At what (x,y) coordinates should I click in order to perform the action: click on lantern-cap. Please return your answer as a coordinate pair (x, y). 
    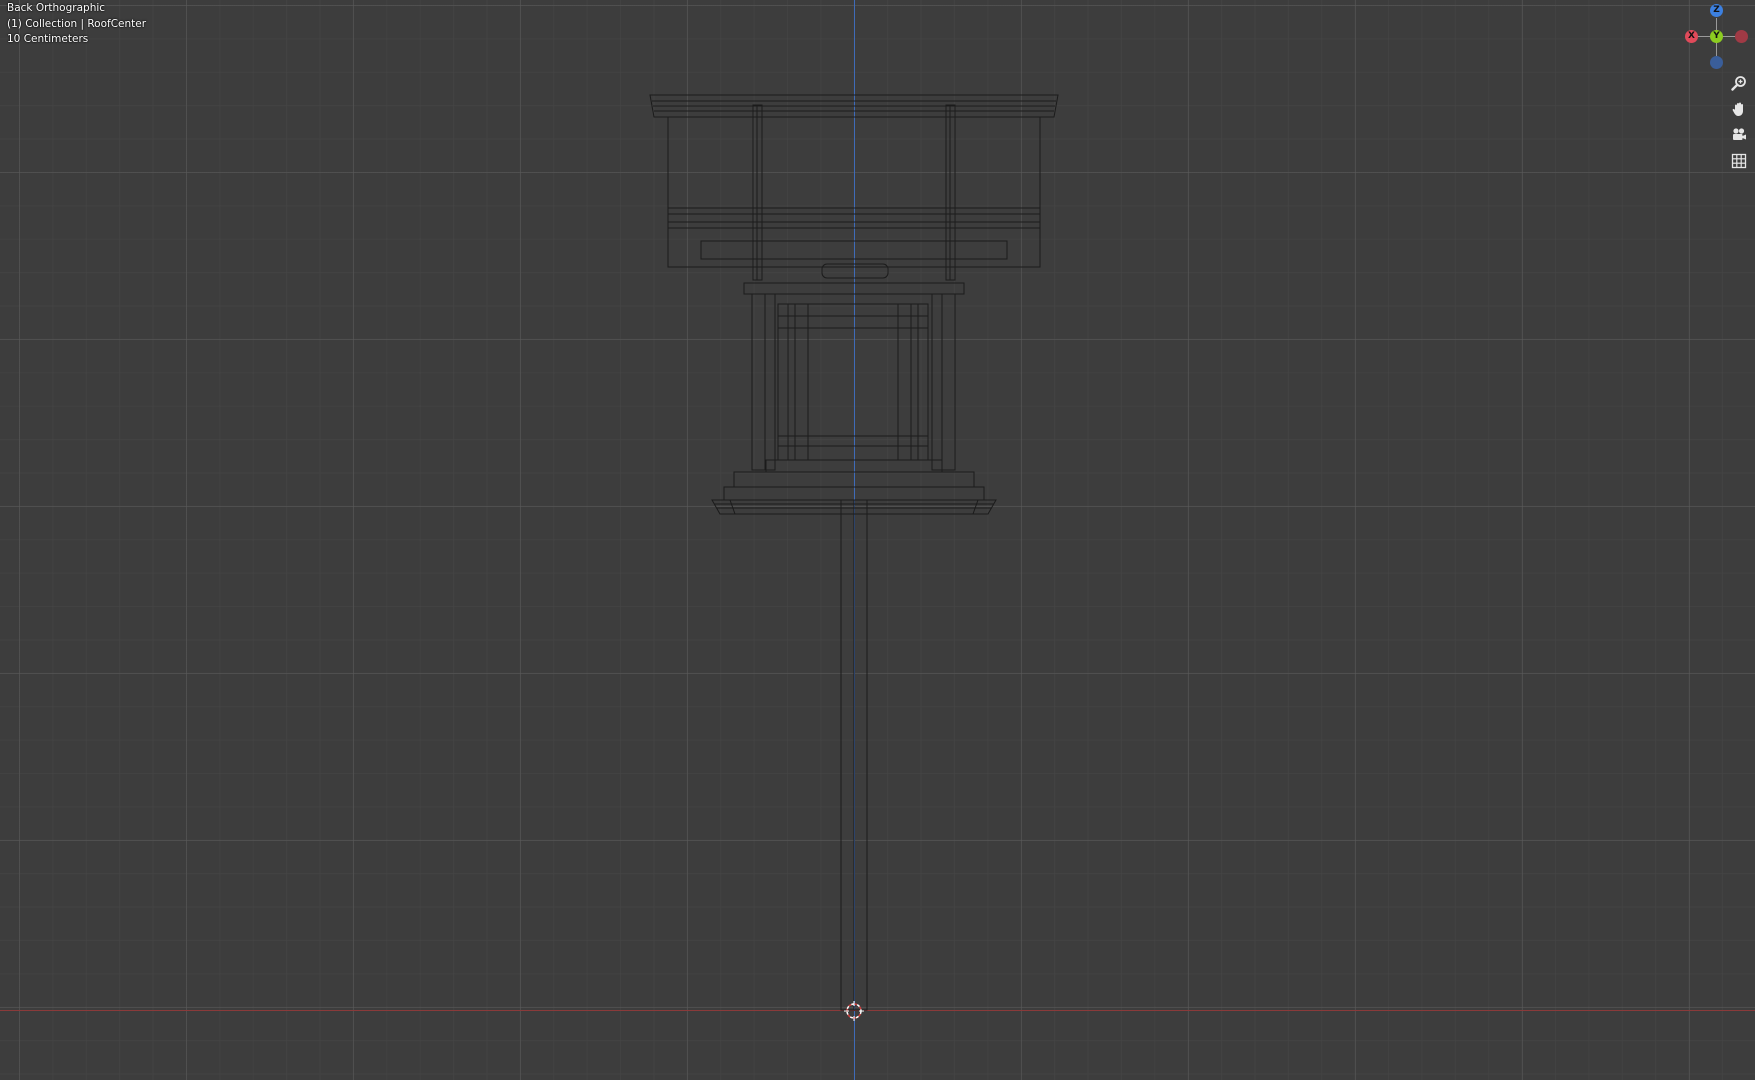
    Looking at the image, I should click on (854, 288).